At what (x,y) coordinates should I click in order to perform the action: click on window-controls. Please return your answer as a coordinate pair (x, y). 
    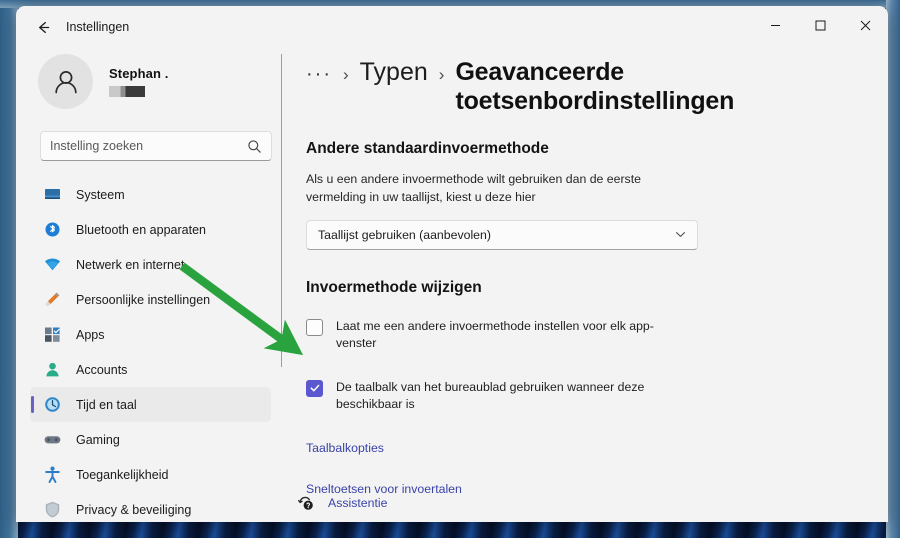
    Looking at the image, I should click on (820, 27).